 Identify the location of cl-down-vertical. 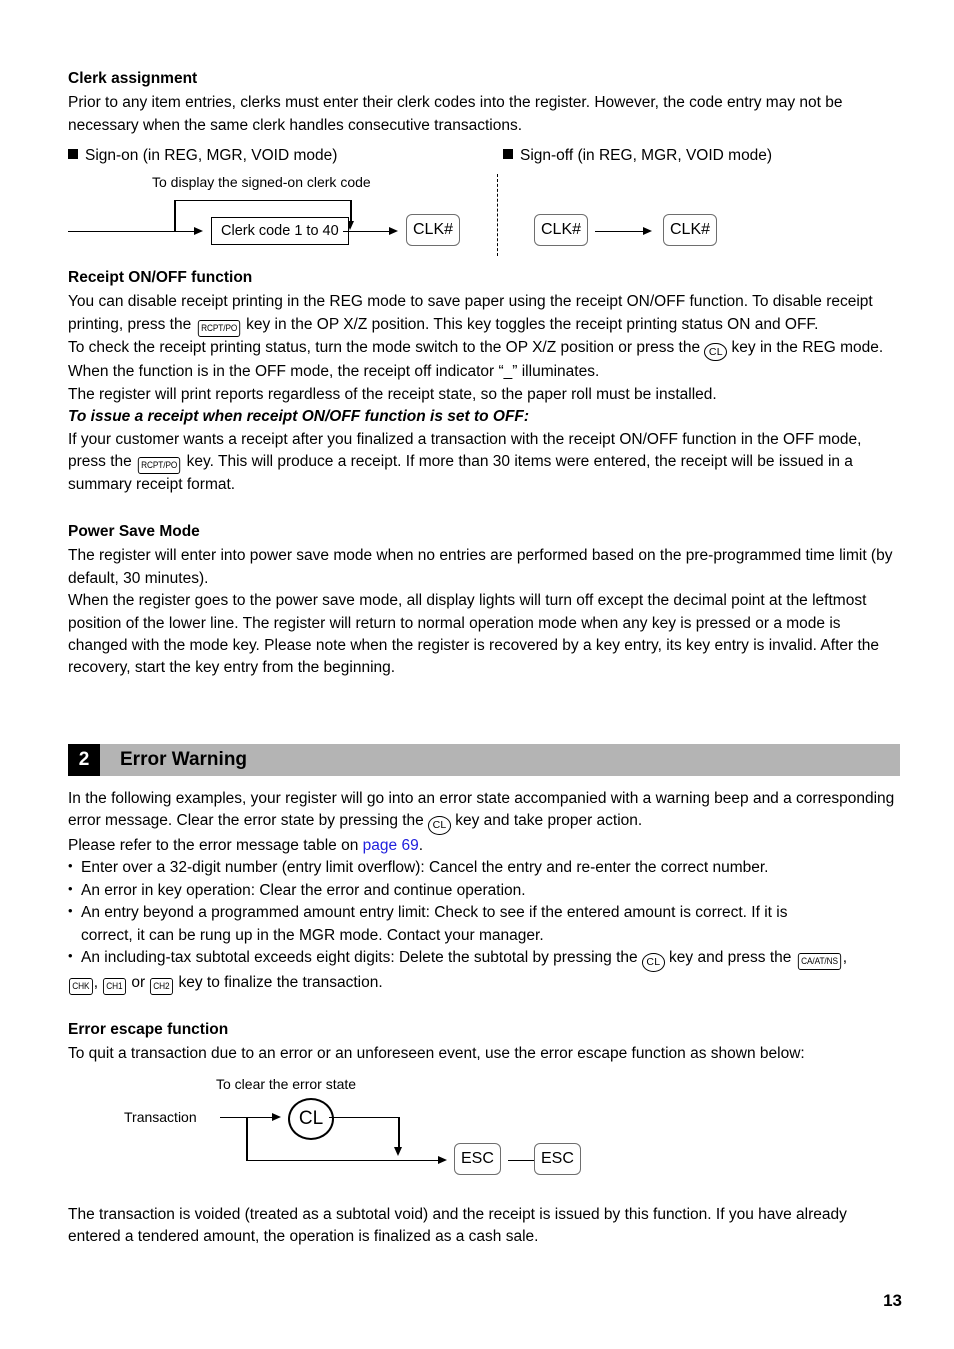
(399, 1132).